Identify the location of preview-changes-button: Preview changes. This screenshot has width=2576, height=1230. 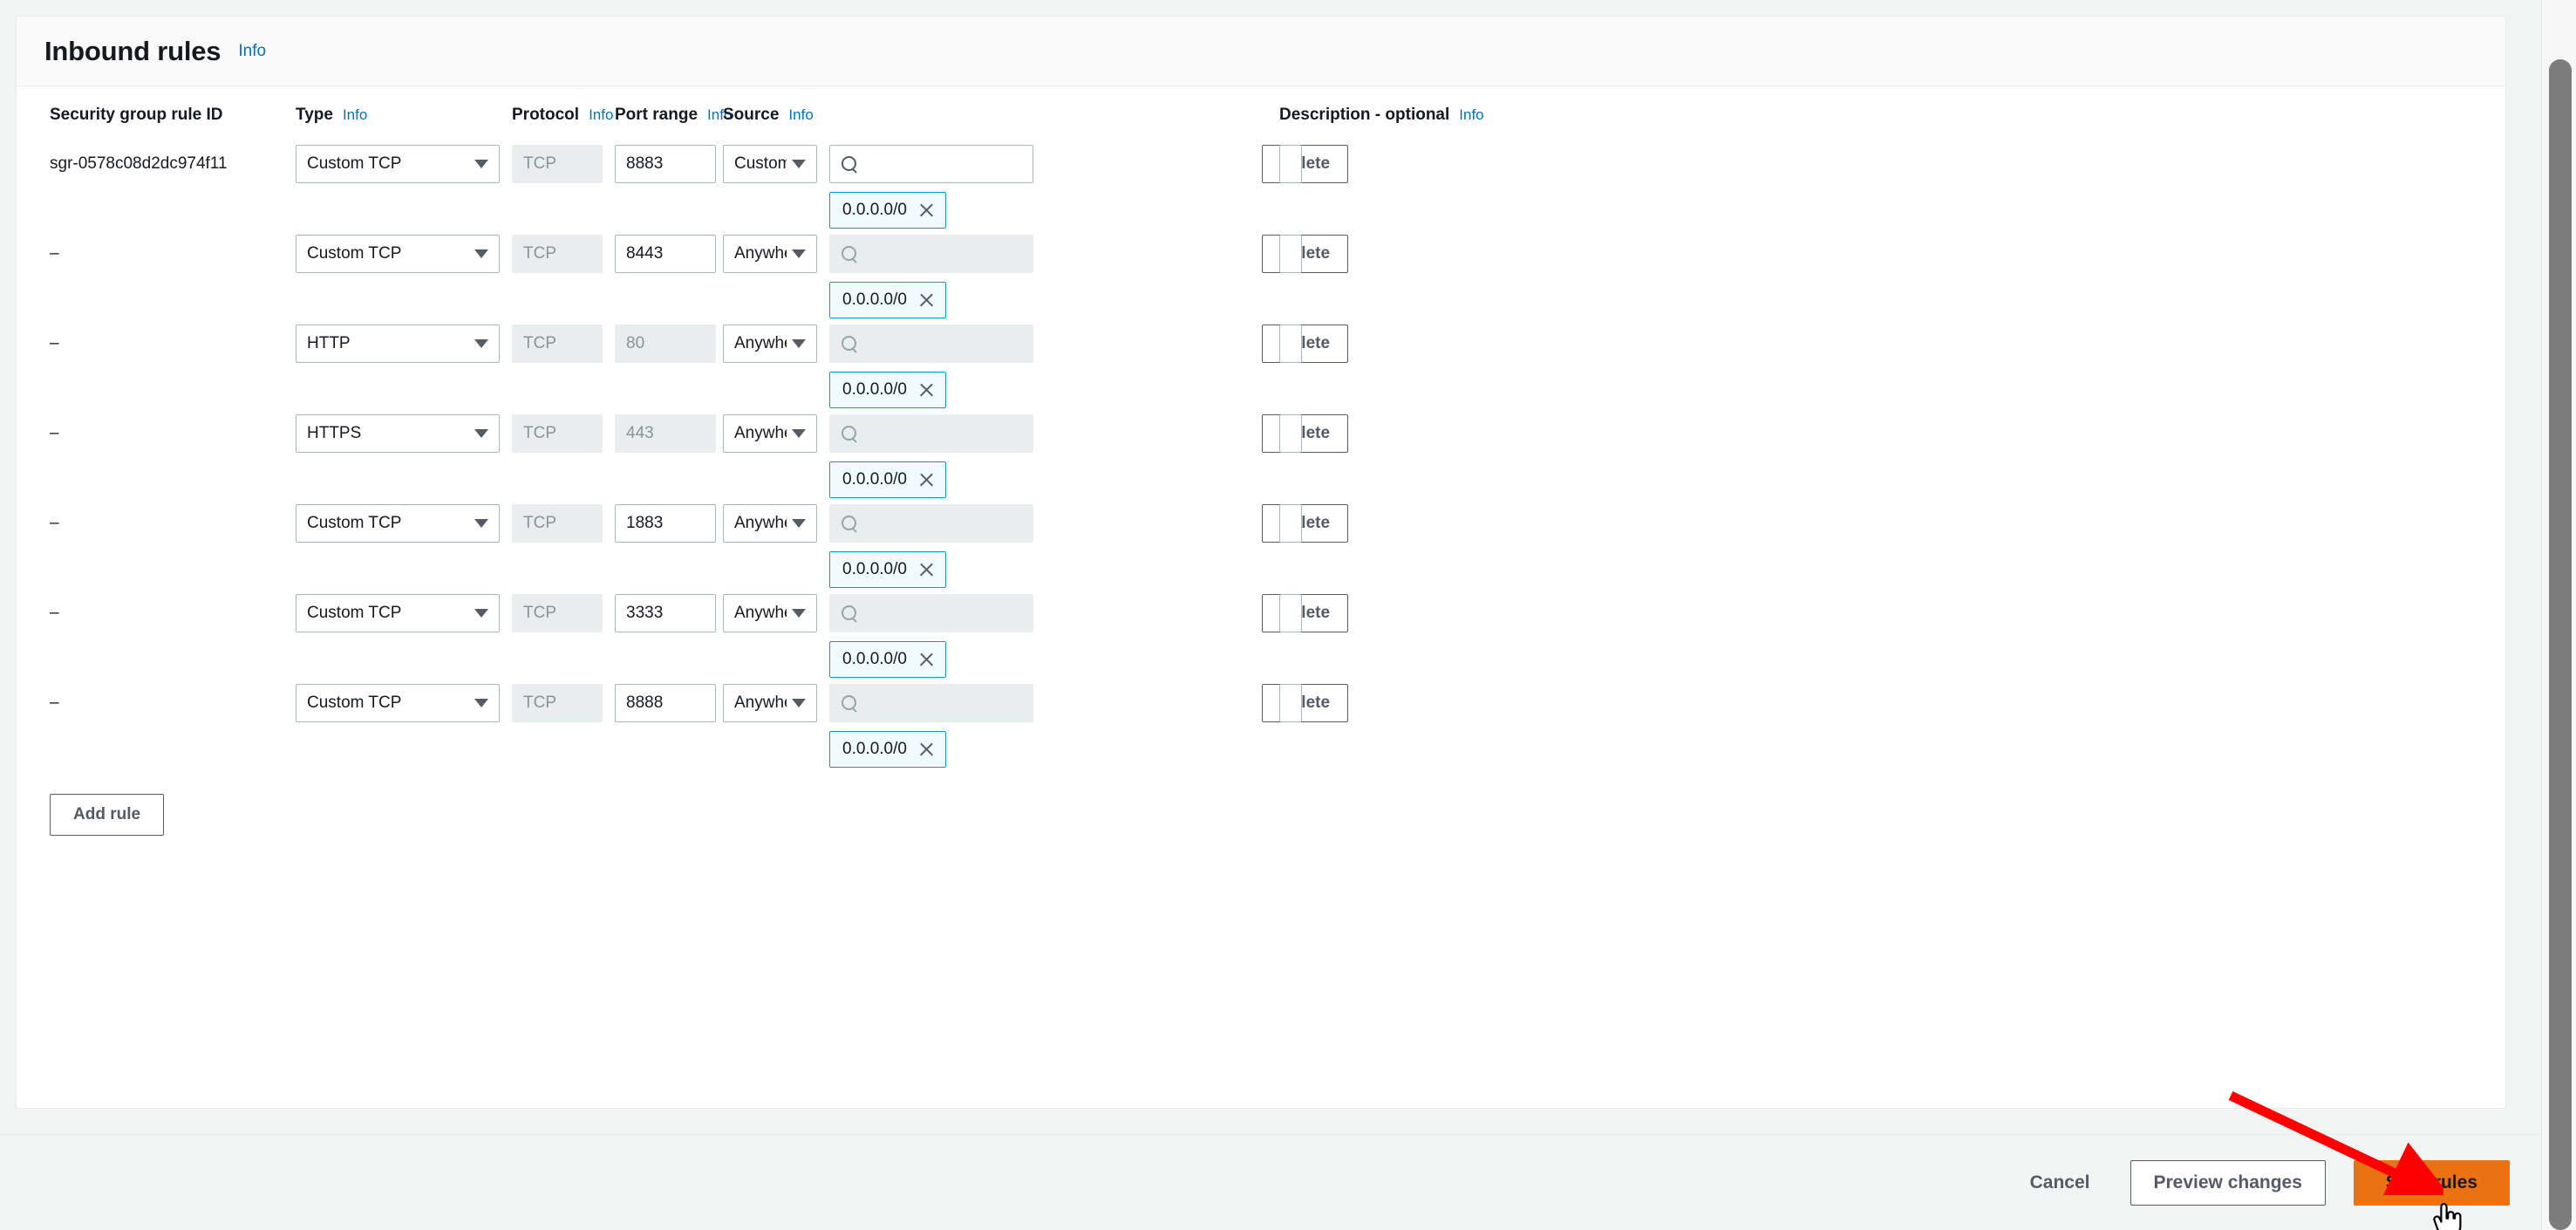
(2228, 1182).